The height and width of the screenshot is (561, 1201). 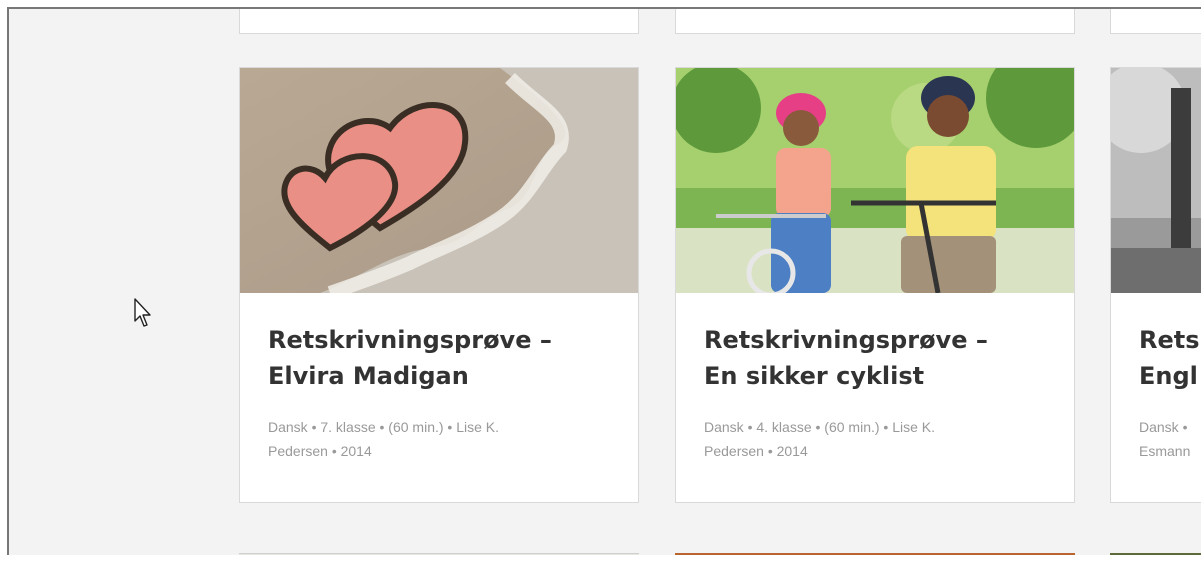 I want to click on card-title-line-2: Elvira Madigan, so click(x=368, y=376).